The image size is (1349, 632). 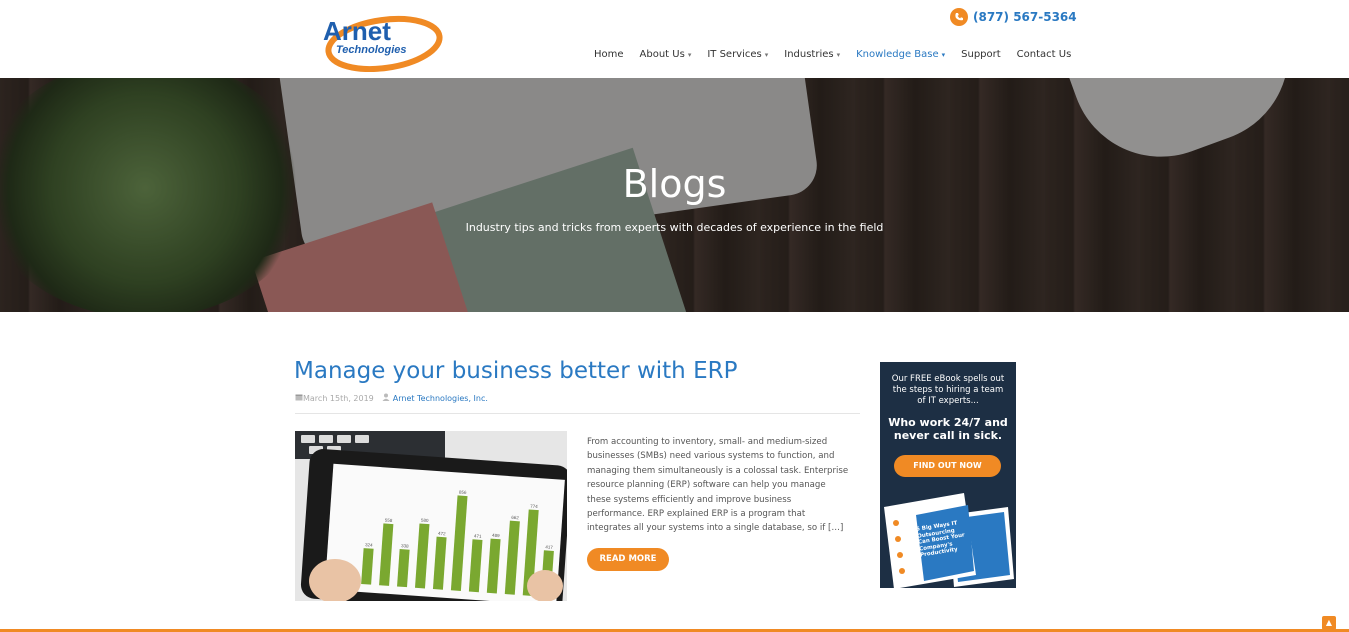 I want to click on tablet-bar-label: 558, so click(x=389, y=520).